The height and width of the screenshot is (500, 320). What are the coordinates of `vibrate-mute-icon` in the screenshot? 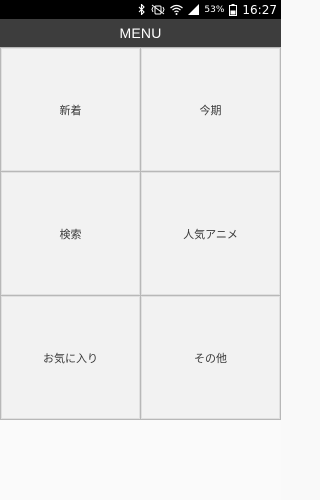 It's located at (158, 9).